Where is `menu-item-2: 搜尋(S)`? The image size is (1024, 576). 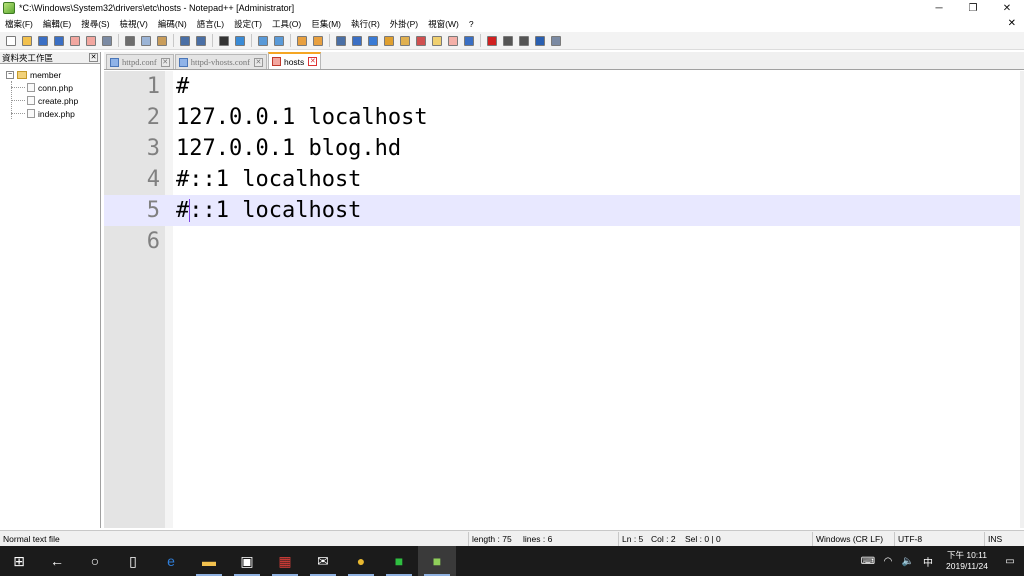 menu-item-2: 搜尋(S) is located at coordinates (95, 24).